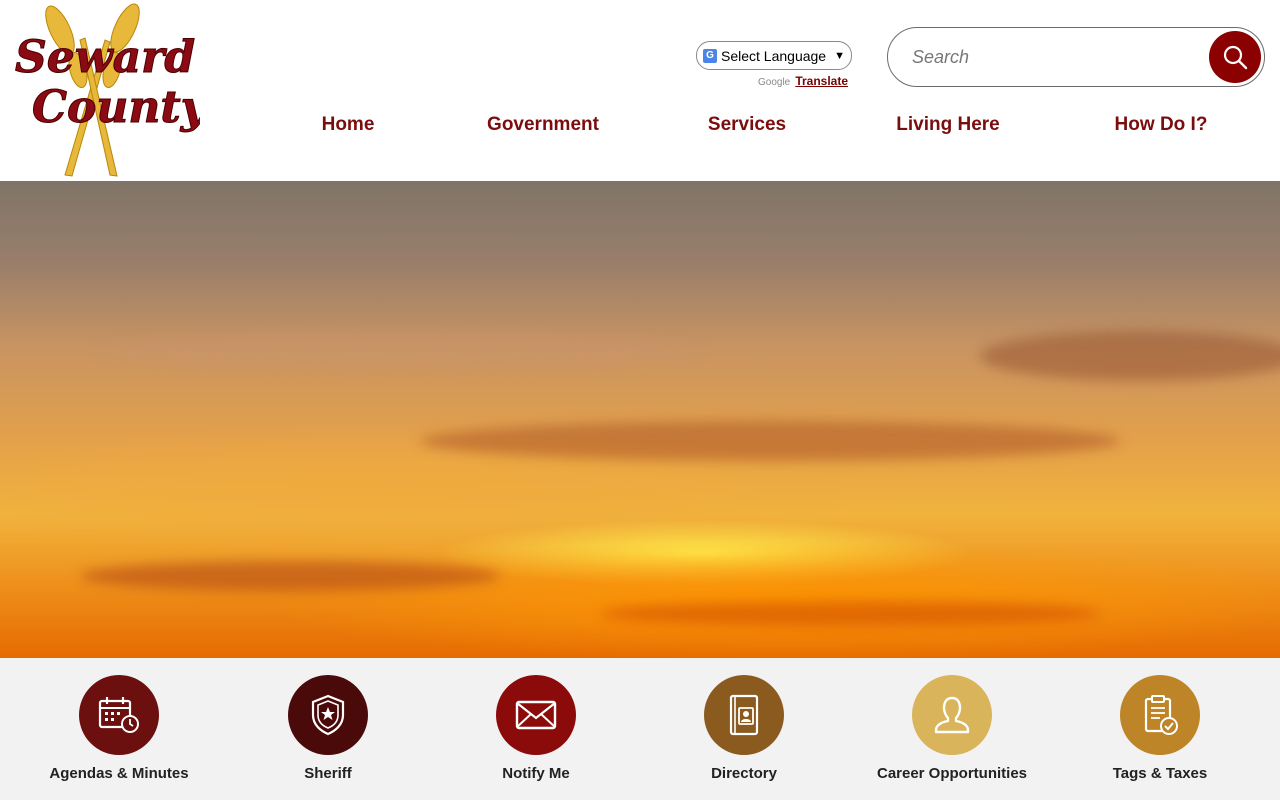  I want to click on search-box, so click(1076, 57).